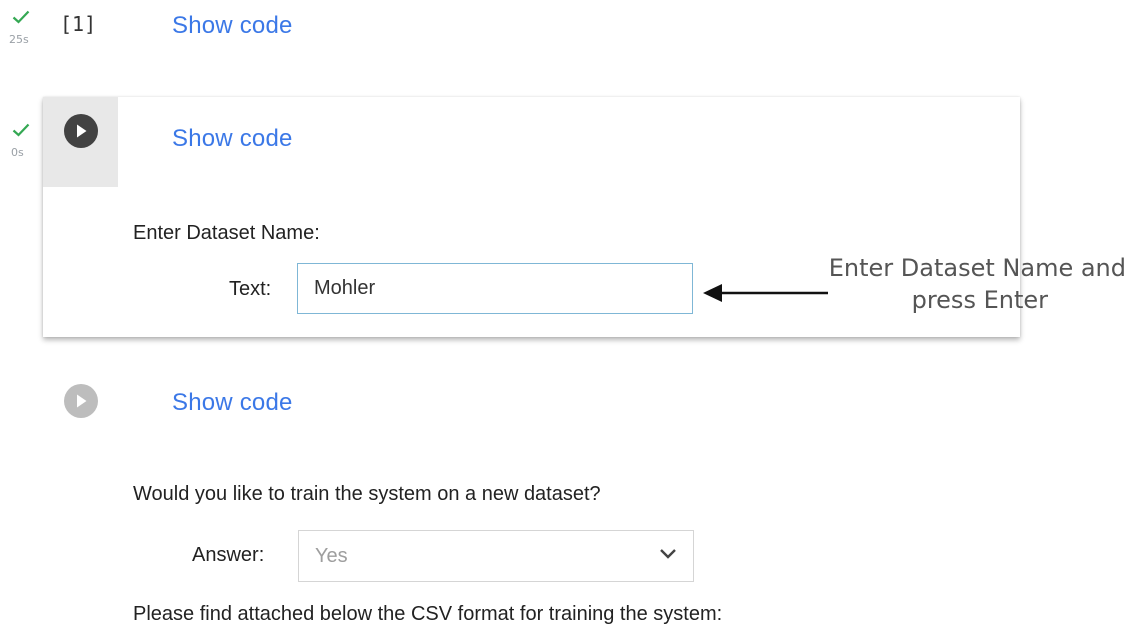  Describe the element at coordinates (977, 284) in the screenshot. I see `annotation-callout: Enter Dataset Name and press Enter` at that location.